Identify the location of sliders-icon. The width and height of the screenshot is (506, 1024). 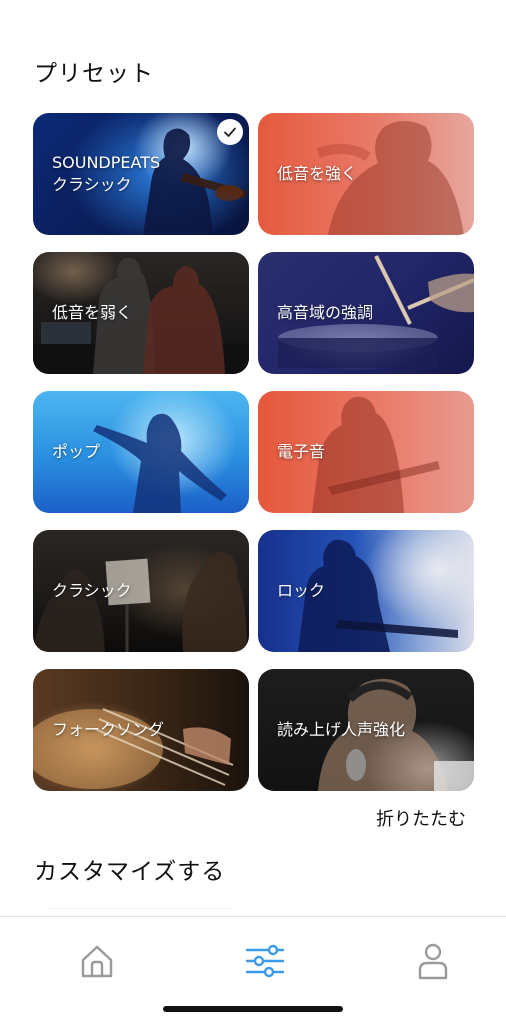
(265, 961).